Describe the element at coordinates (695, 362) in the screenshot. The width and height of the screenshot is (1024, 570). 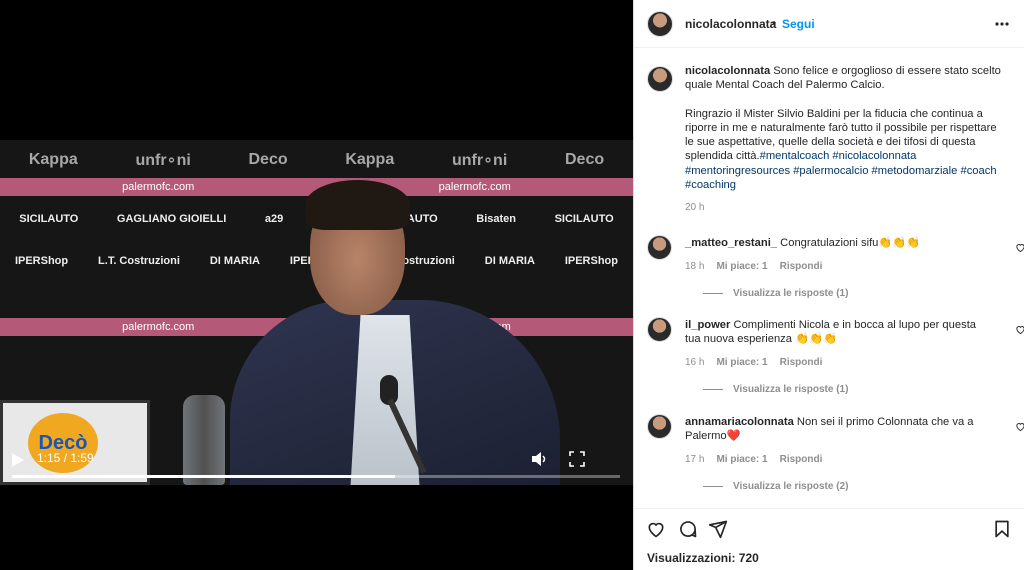
I see `comment-time: 16 h` at that location.